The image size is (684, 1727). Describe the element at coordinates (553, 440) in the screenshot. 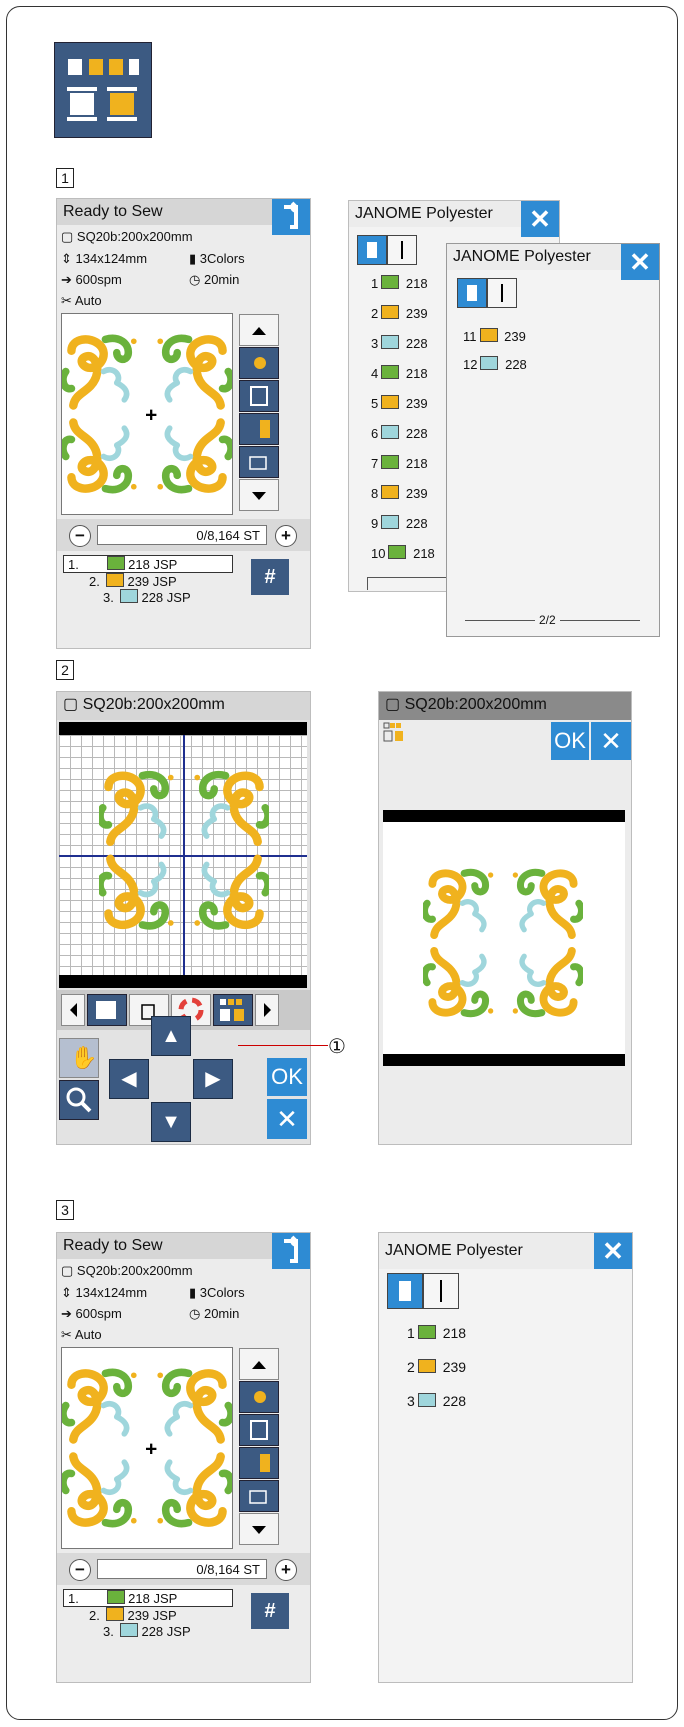

I see `thread-popup-page2: JANOME Polyester ✕ 11 239 12 228 2/2` at that location.